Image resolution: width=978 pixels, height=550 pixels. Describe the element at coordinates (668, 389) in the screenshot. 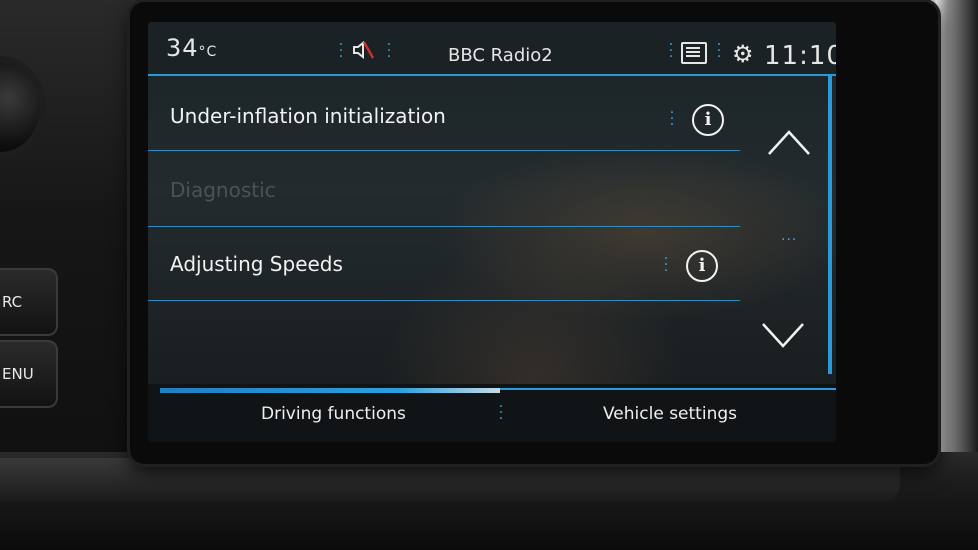

I see `tab-bar-line` at that location.